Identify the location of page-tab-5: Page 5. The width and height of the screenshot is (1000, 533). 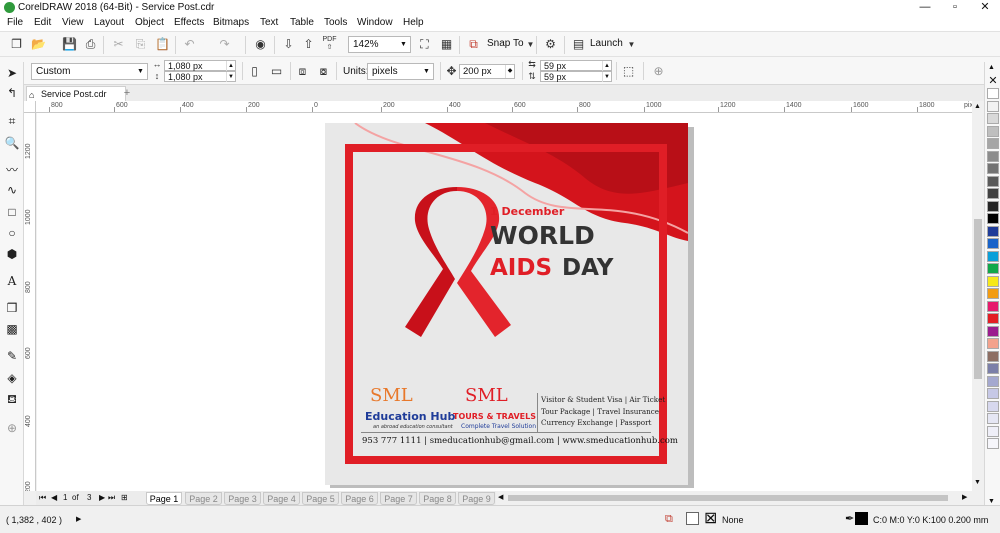
(320, 498).